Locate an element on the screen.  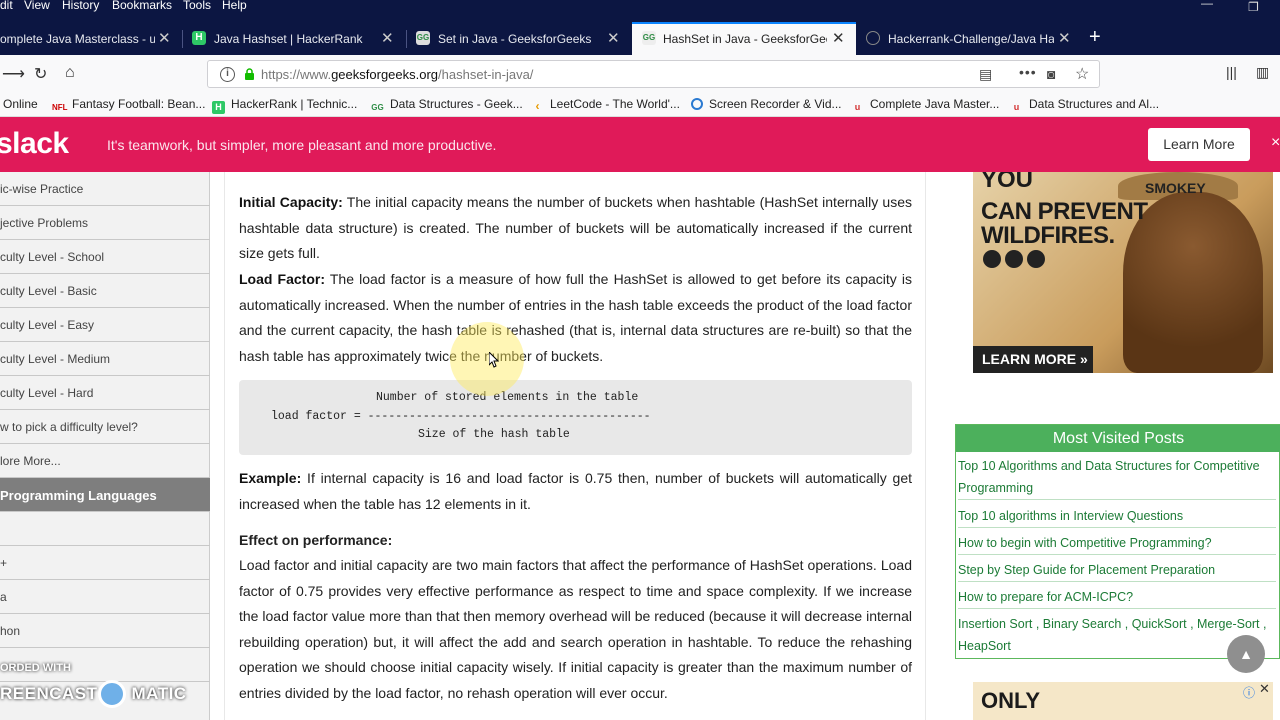
tab-udemy: omplete Java Masterclass - up ✕ is located at coordinates (91, 38).